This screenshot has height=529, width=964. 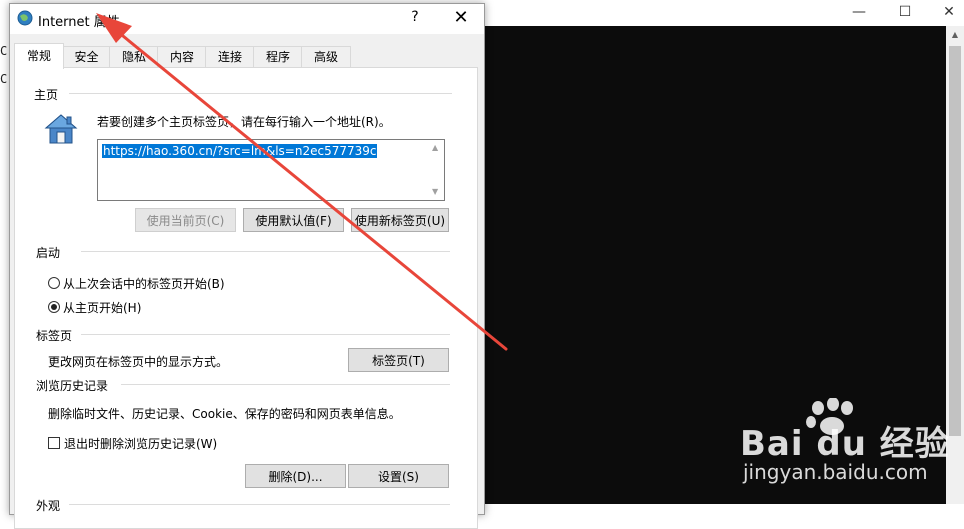 What do you see at coordinates (835, 472) in the screenshot?
I see `baidu-watermark-site: jingyan.baidu.com` at bounding box center [835, 472].